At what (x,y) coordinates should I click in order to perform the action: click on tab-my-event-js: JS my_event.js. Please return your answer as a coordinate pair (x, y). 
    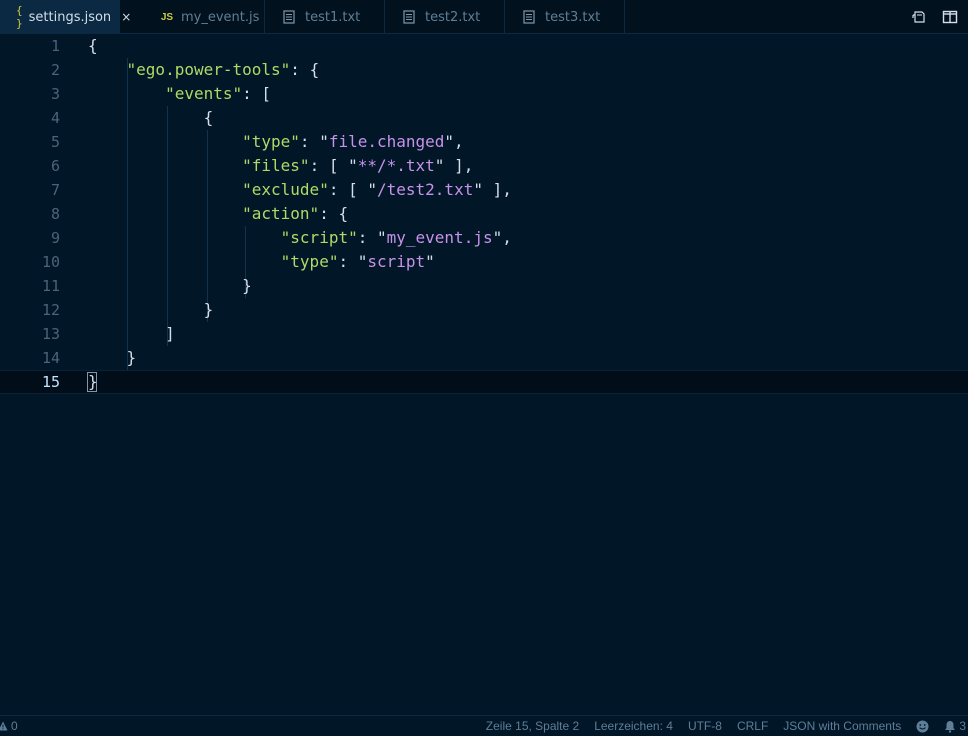
    Looking at the image, I should click on (205, 17).